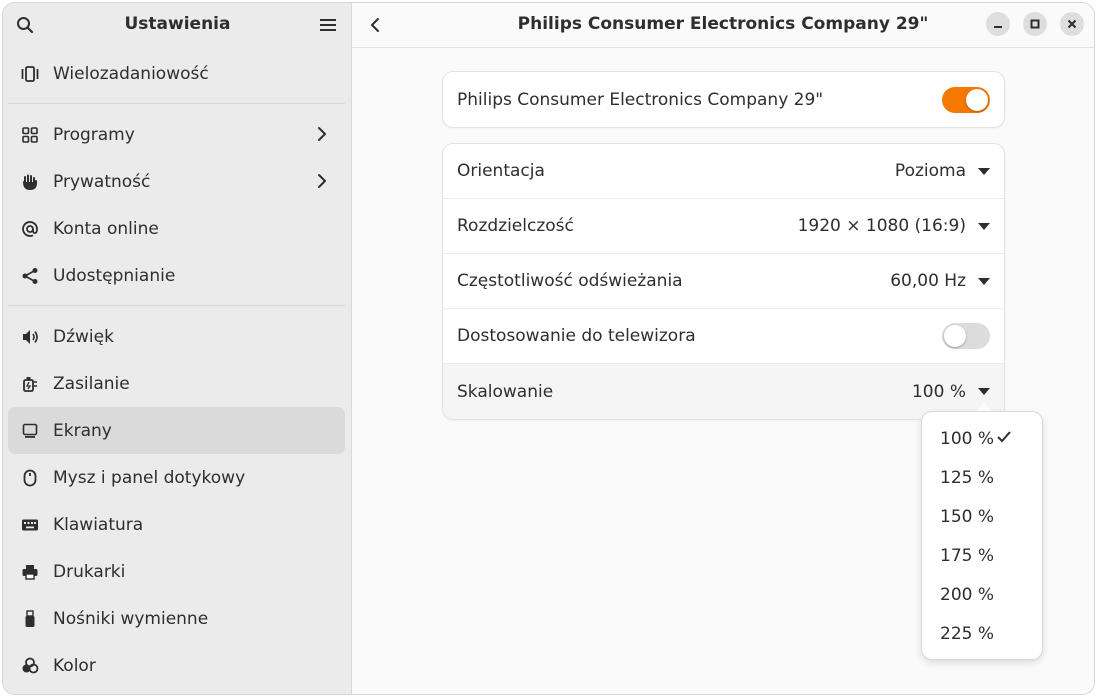  I want to click on hamburger-icon, so click(328, 25).